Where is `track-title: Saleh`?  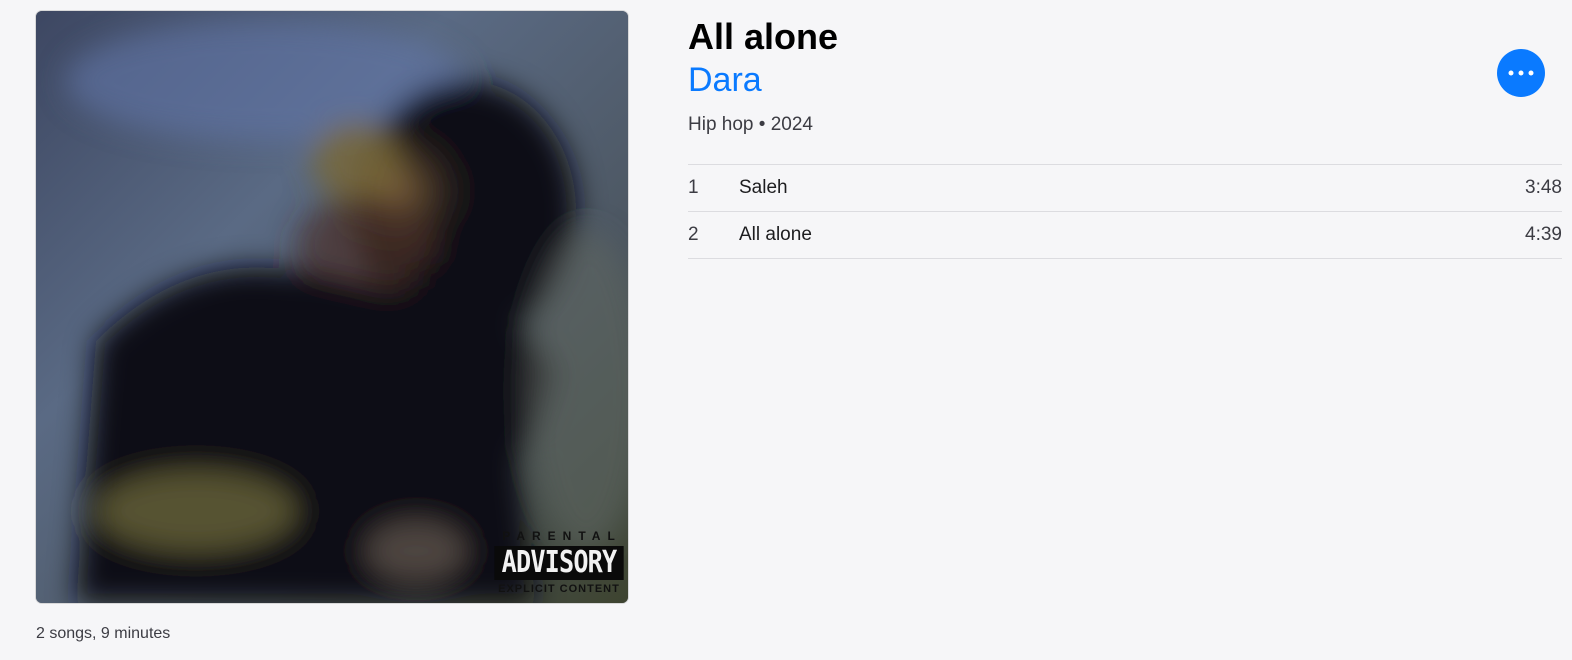 track-title: Saleh is located at coordinates (763, 187).